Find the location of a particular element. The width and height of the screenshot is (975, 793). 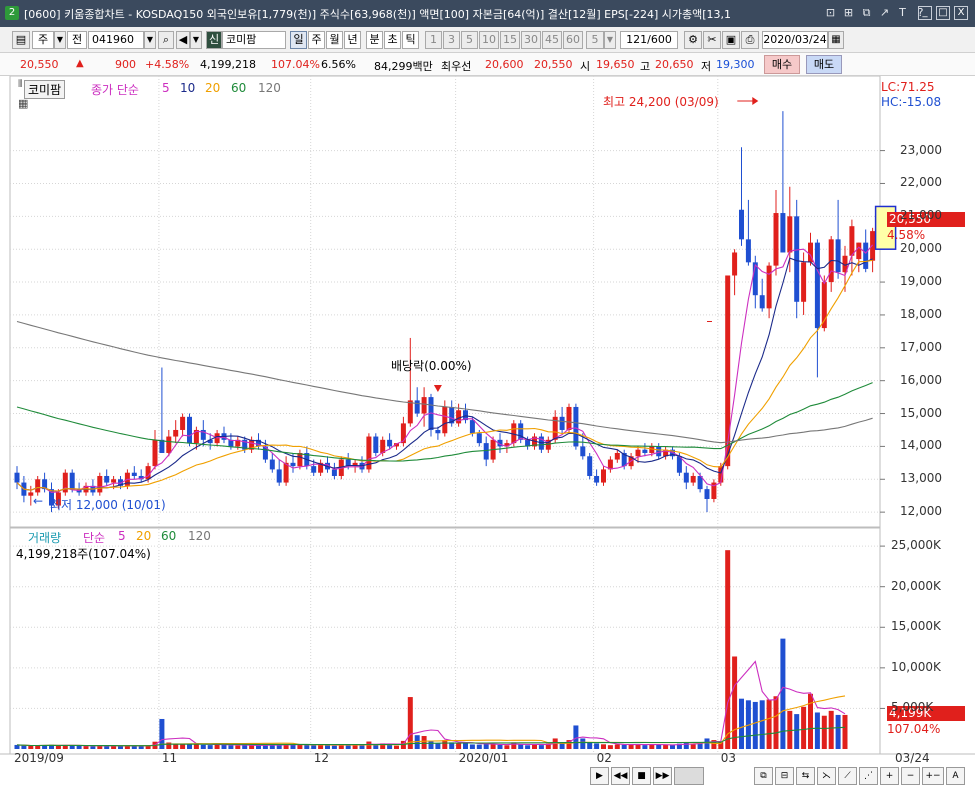

print-icon: ⎙ is located at coordinates (750, 40).